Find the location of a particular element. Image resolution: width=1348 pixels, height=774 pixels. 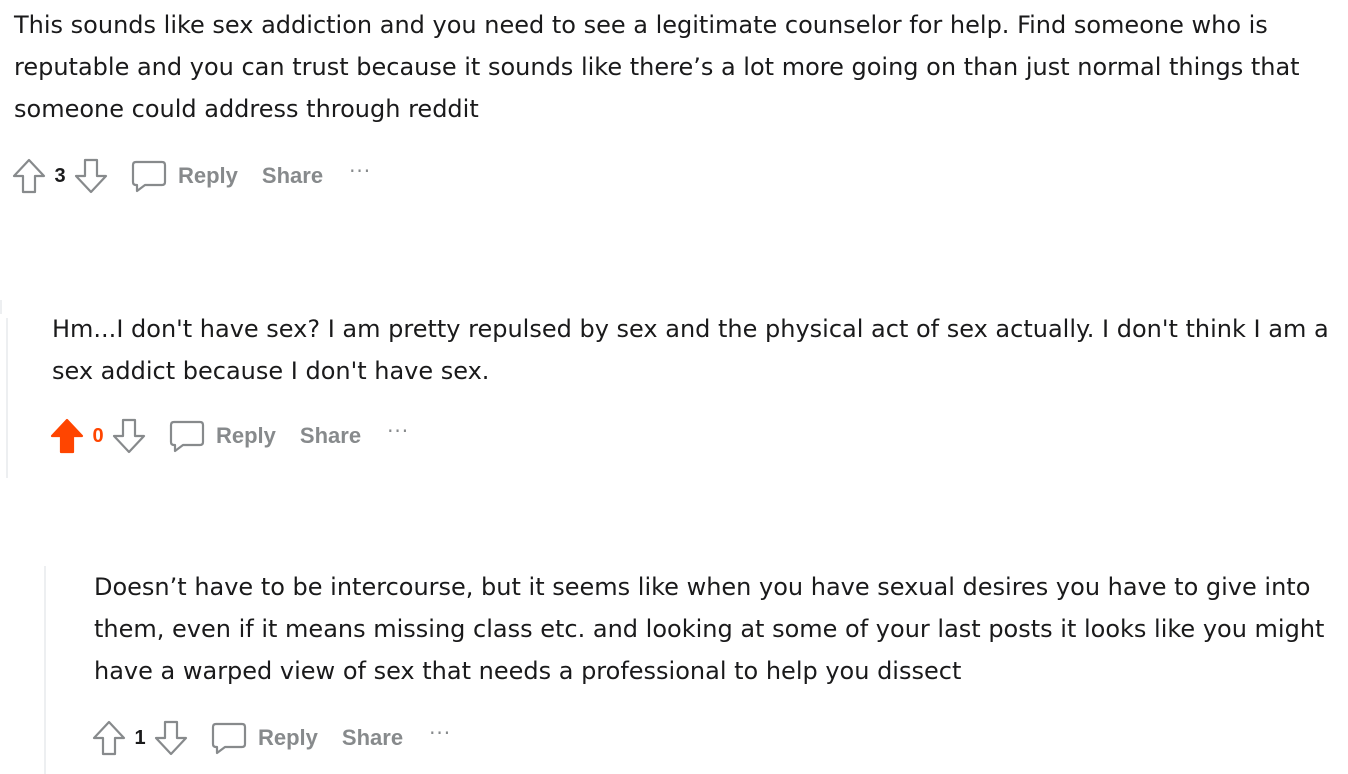

vote-count: 0 is located at coordinates (98, 435).